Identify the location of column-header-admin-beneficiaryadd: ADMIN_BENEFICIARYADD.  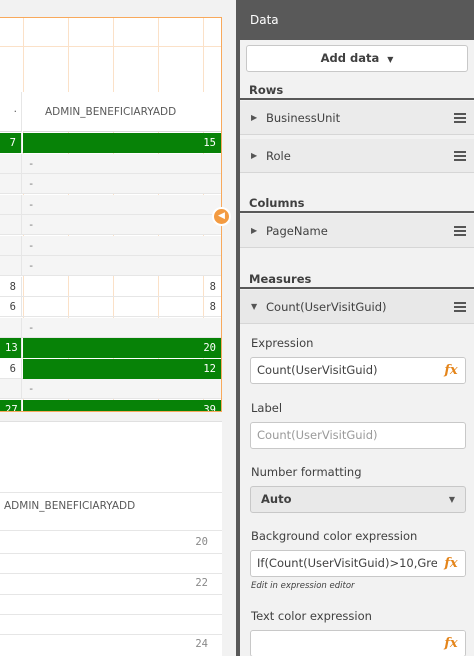
(122, 112).